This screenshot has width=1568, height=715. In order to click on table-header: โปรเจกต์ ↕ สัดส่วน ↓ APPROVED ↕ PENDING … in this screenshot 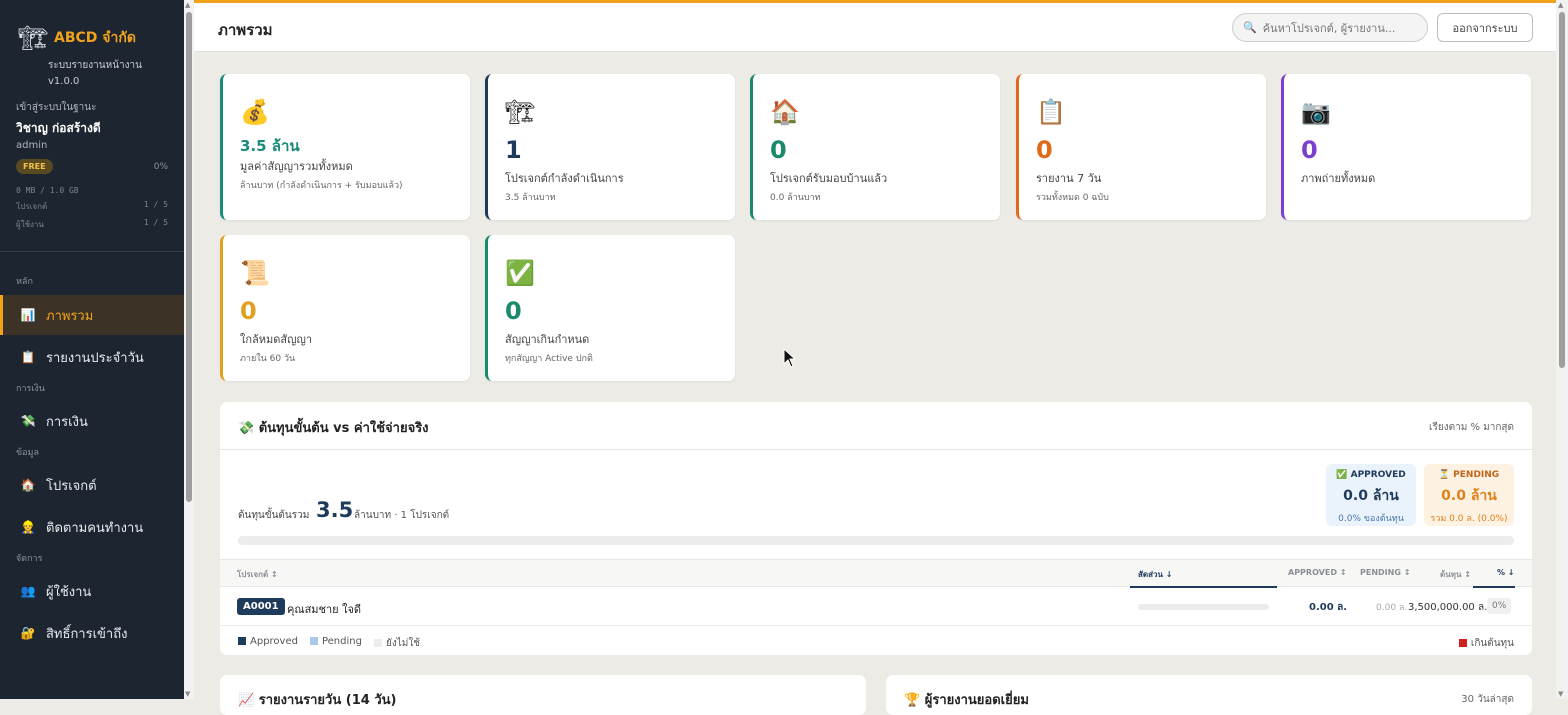, I will do `click(876, 573)`.